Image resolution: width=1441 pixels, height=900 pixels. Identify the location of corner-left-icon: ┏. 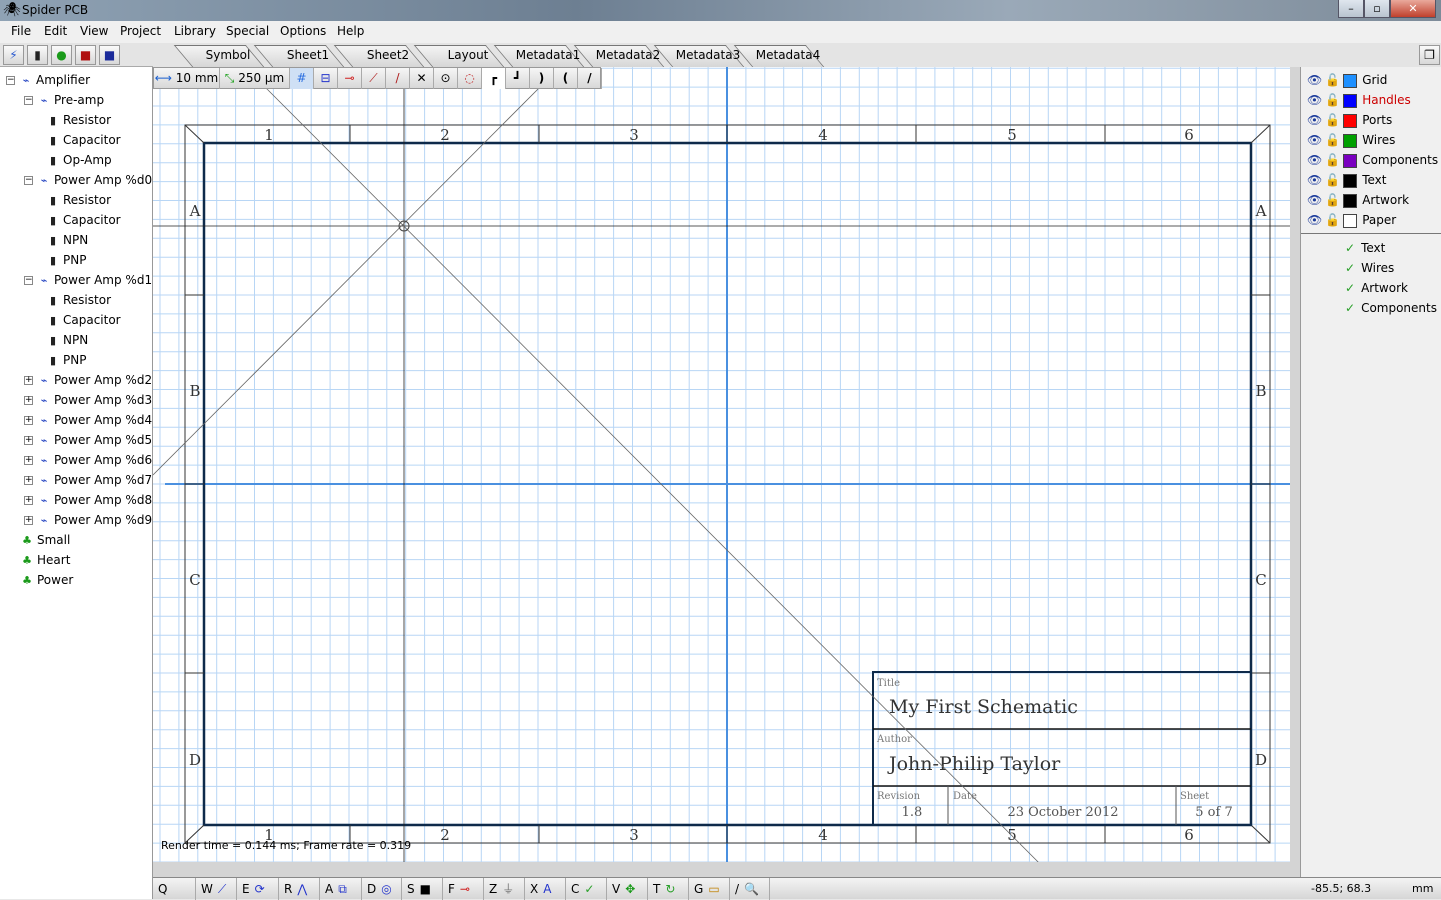
(494, 78).